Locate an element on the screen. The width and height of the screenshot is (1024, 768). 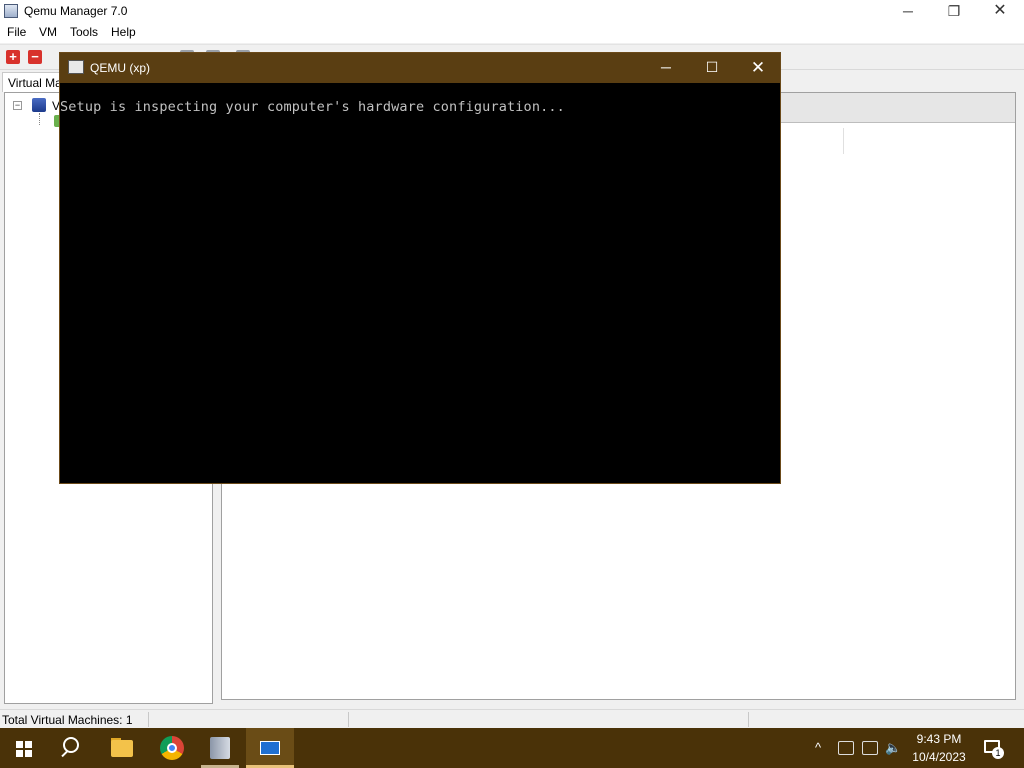
clock-date: 10/4/2023 is located at coordinates (939, 757).